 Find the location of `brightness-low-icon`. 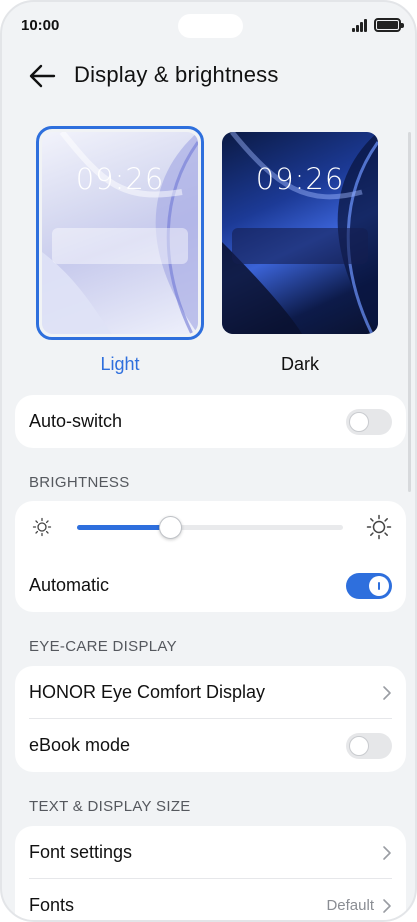

brightness-low-icon is located at coordinates (42, 527).